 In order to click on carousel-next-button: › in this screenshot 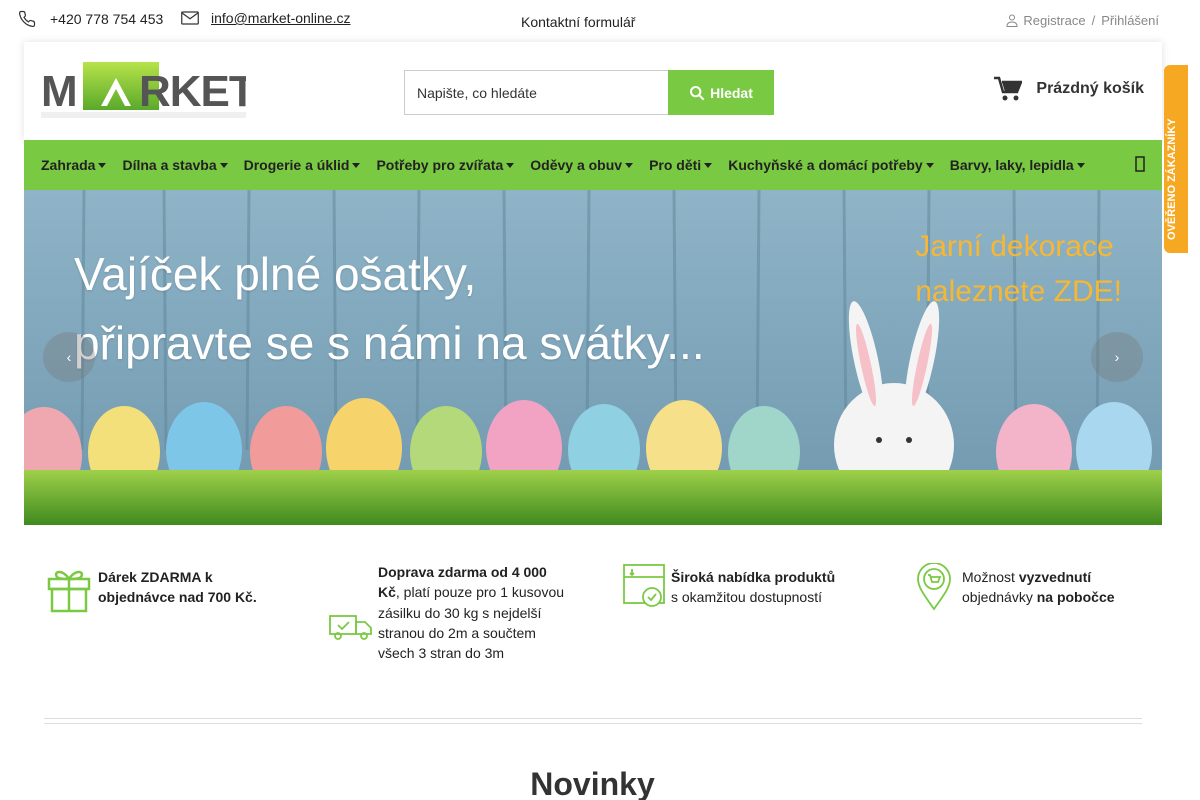, I will do `click(1117, 357)`.